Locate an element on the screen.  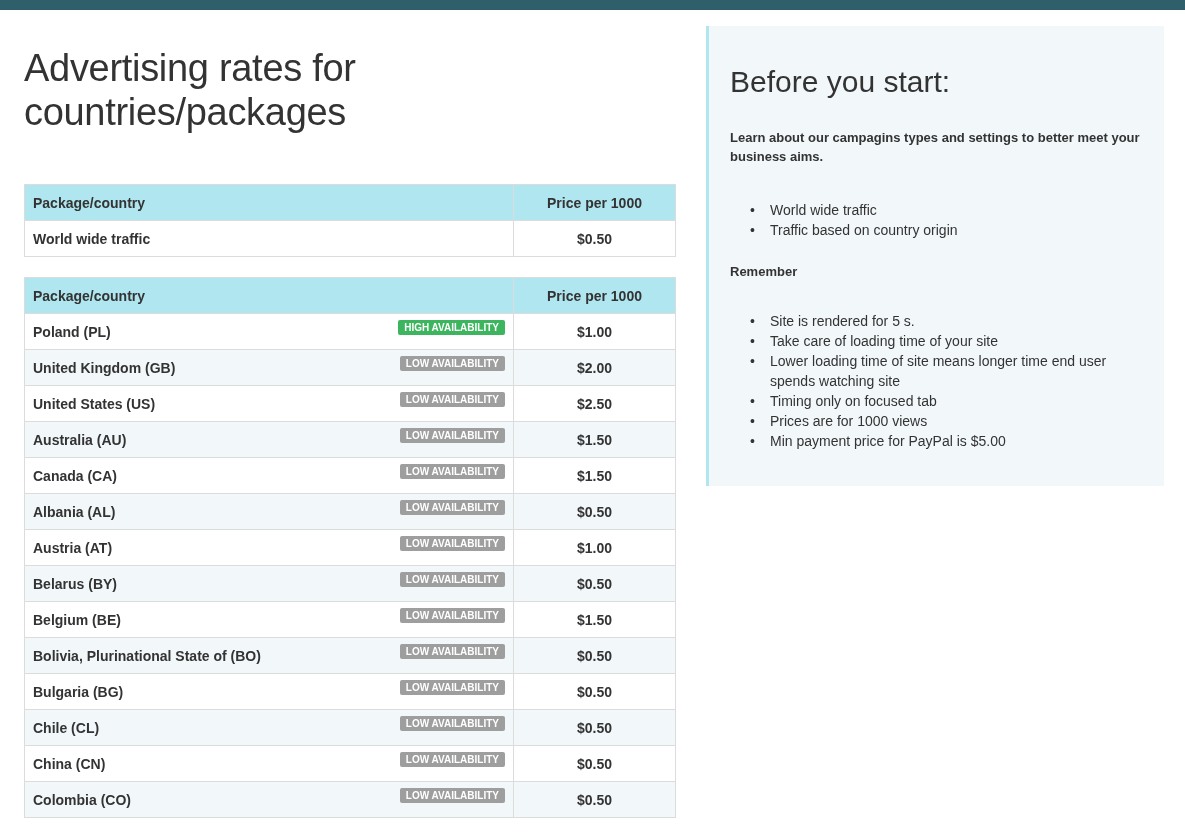
intro-text: Learn about our campagins types and settings to better meet your business aims. is located at coordinates (935, 147).